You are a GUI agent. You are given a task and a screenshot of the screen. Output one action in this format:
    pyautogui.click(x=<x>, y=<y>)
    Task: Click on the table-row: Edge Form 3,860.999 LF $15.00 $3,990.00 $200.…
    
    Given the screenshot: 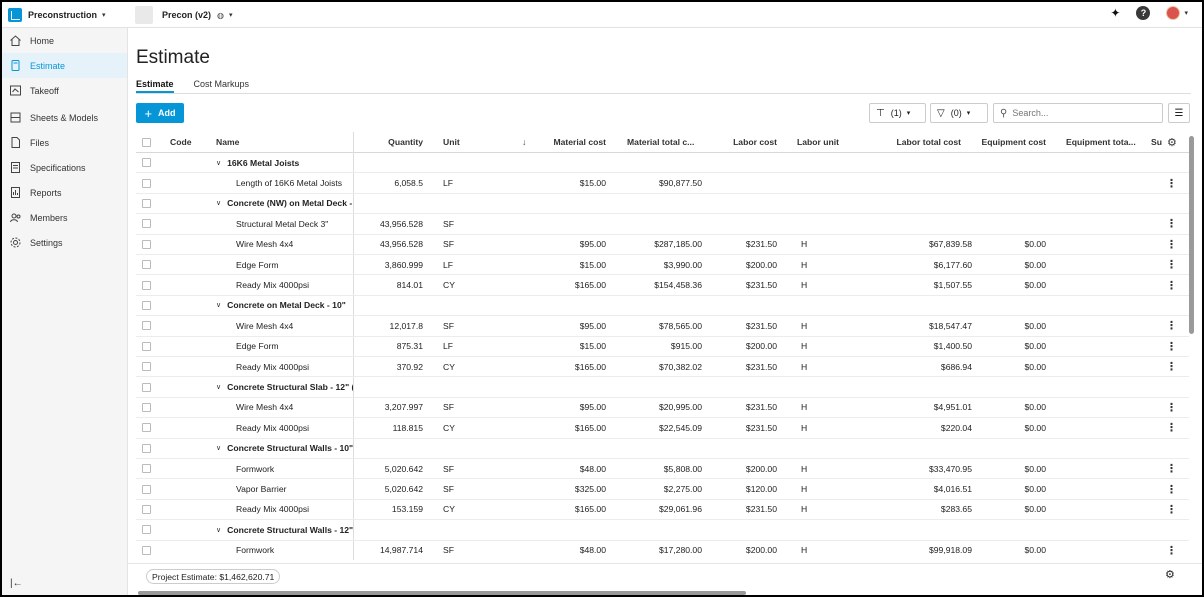 What is the action you would take?
    pyautogui.click(x=662, y=265)
    